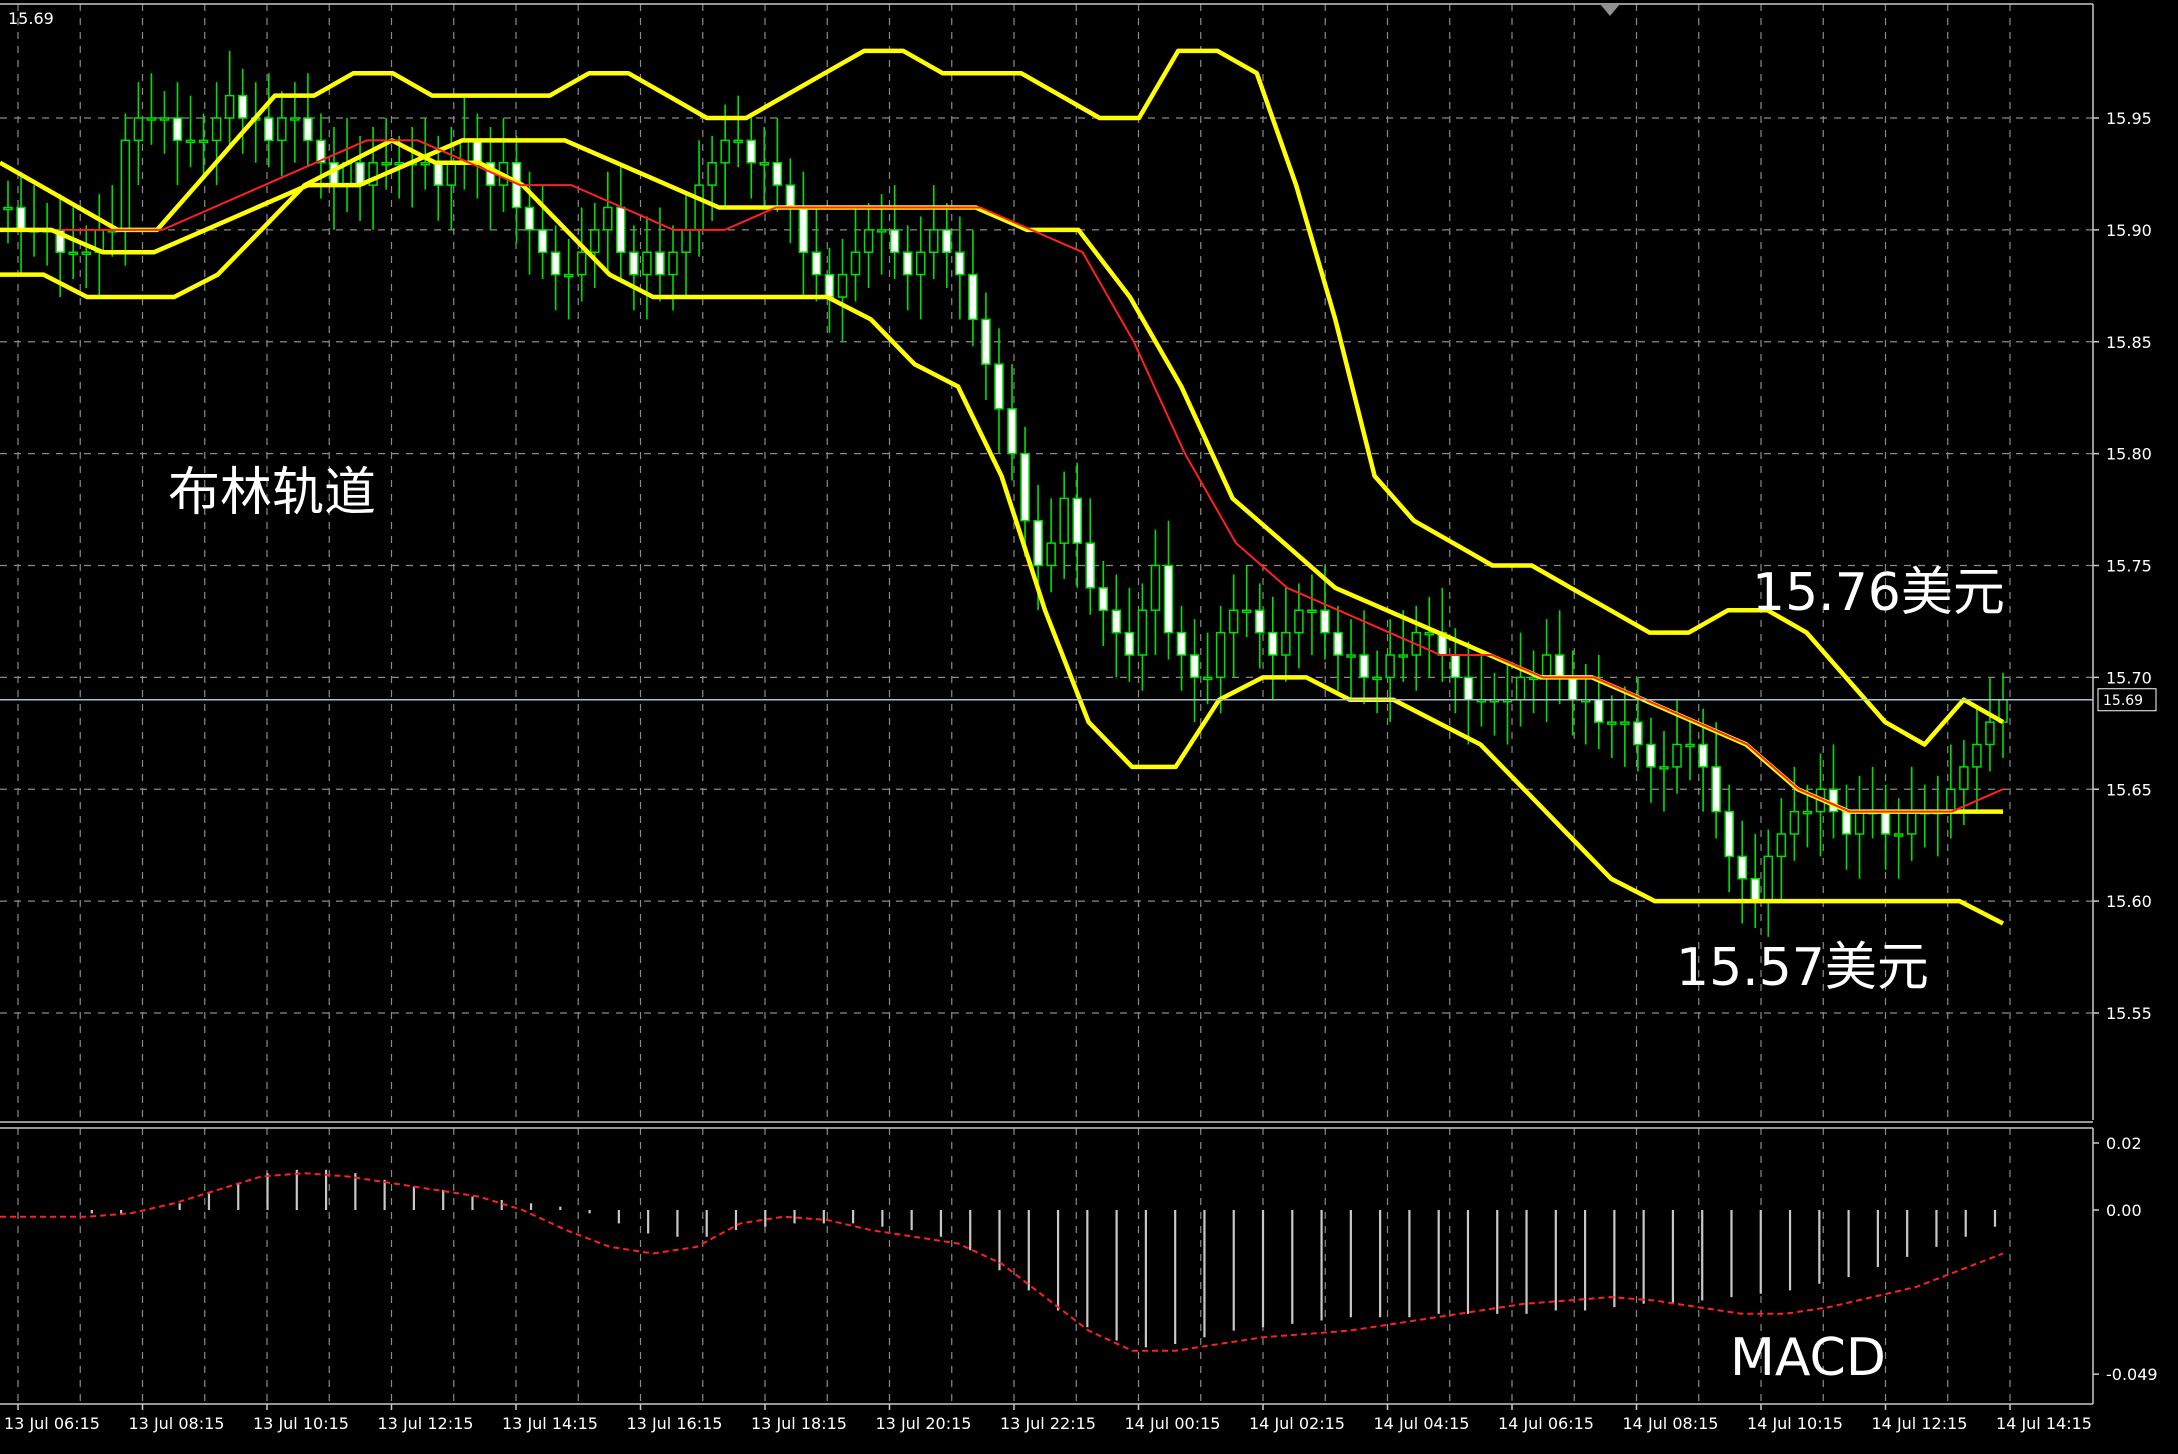 This screenshot has height=1454, width=2178. I want to click on x-tick-label: 13 Jul 20:15, so click(924, 1423).